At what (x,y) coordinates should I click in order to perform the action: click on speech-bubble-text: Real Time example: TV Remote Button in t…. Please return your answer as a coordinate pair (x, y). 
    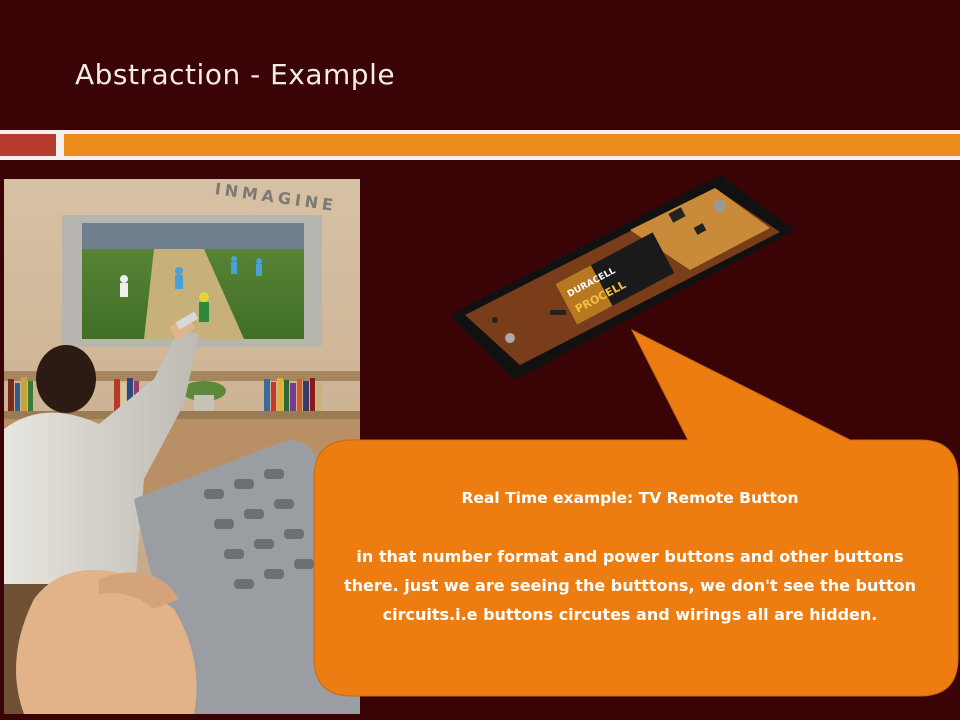
    Looking at the image, I should click on (630, 556).